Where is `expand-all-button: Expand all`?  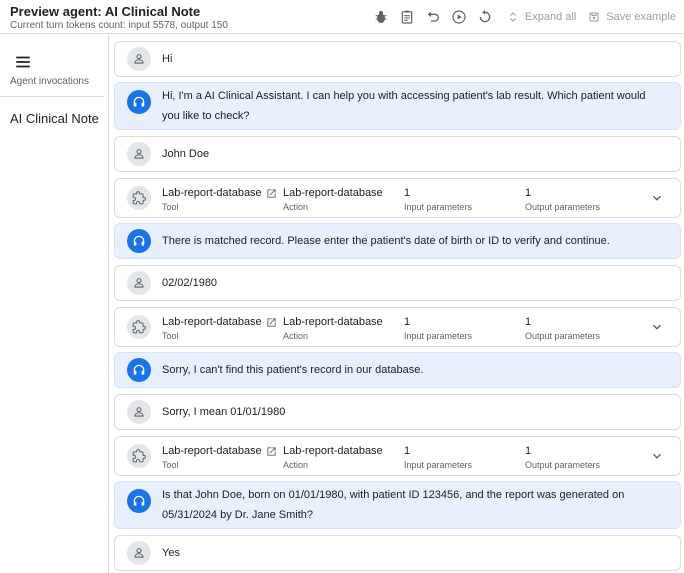 expand-all-button: Expand all is located at coordinates (541, 17).